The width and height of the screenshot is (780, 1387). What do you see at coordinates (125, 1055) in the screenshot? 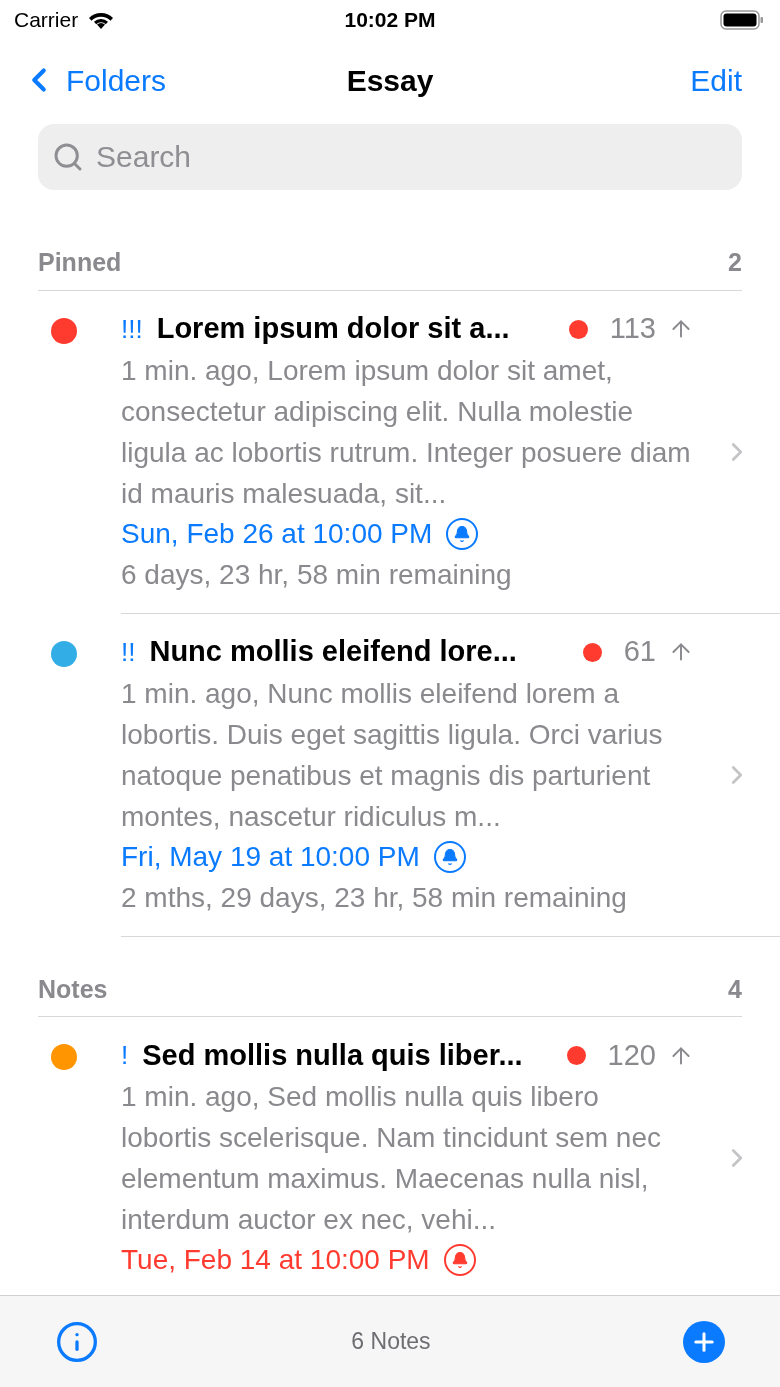
I see `priority-marks: !` at bounding box center [125, 1055].